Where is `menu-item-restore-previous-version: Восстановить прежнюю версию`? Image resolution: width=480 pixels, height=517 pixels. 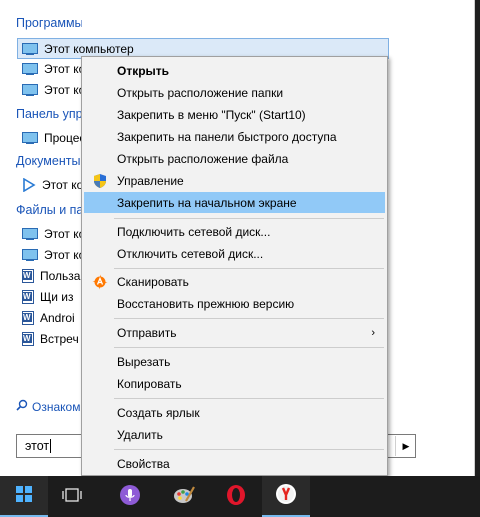 menu-item-restore-previous-version: Восстановить прежнюю версию is located at coordinates (234, 303).